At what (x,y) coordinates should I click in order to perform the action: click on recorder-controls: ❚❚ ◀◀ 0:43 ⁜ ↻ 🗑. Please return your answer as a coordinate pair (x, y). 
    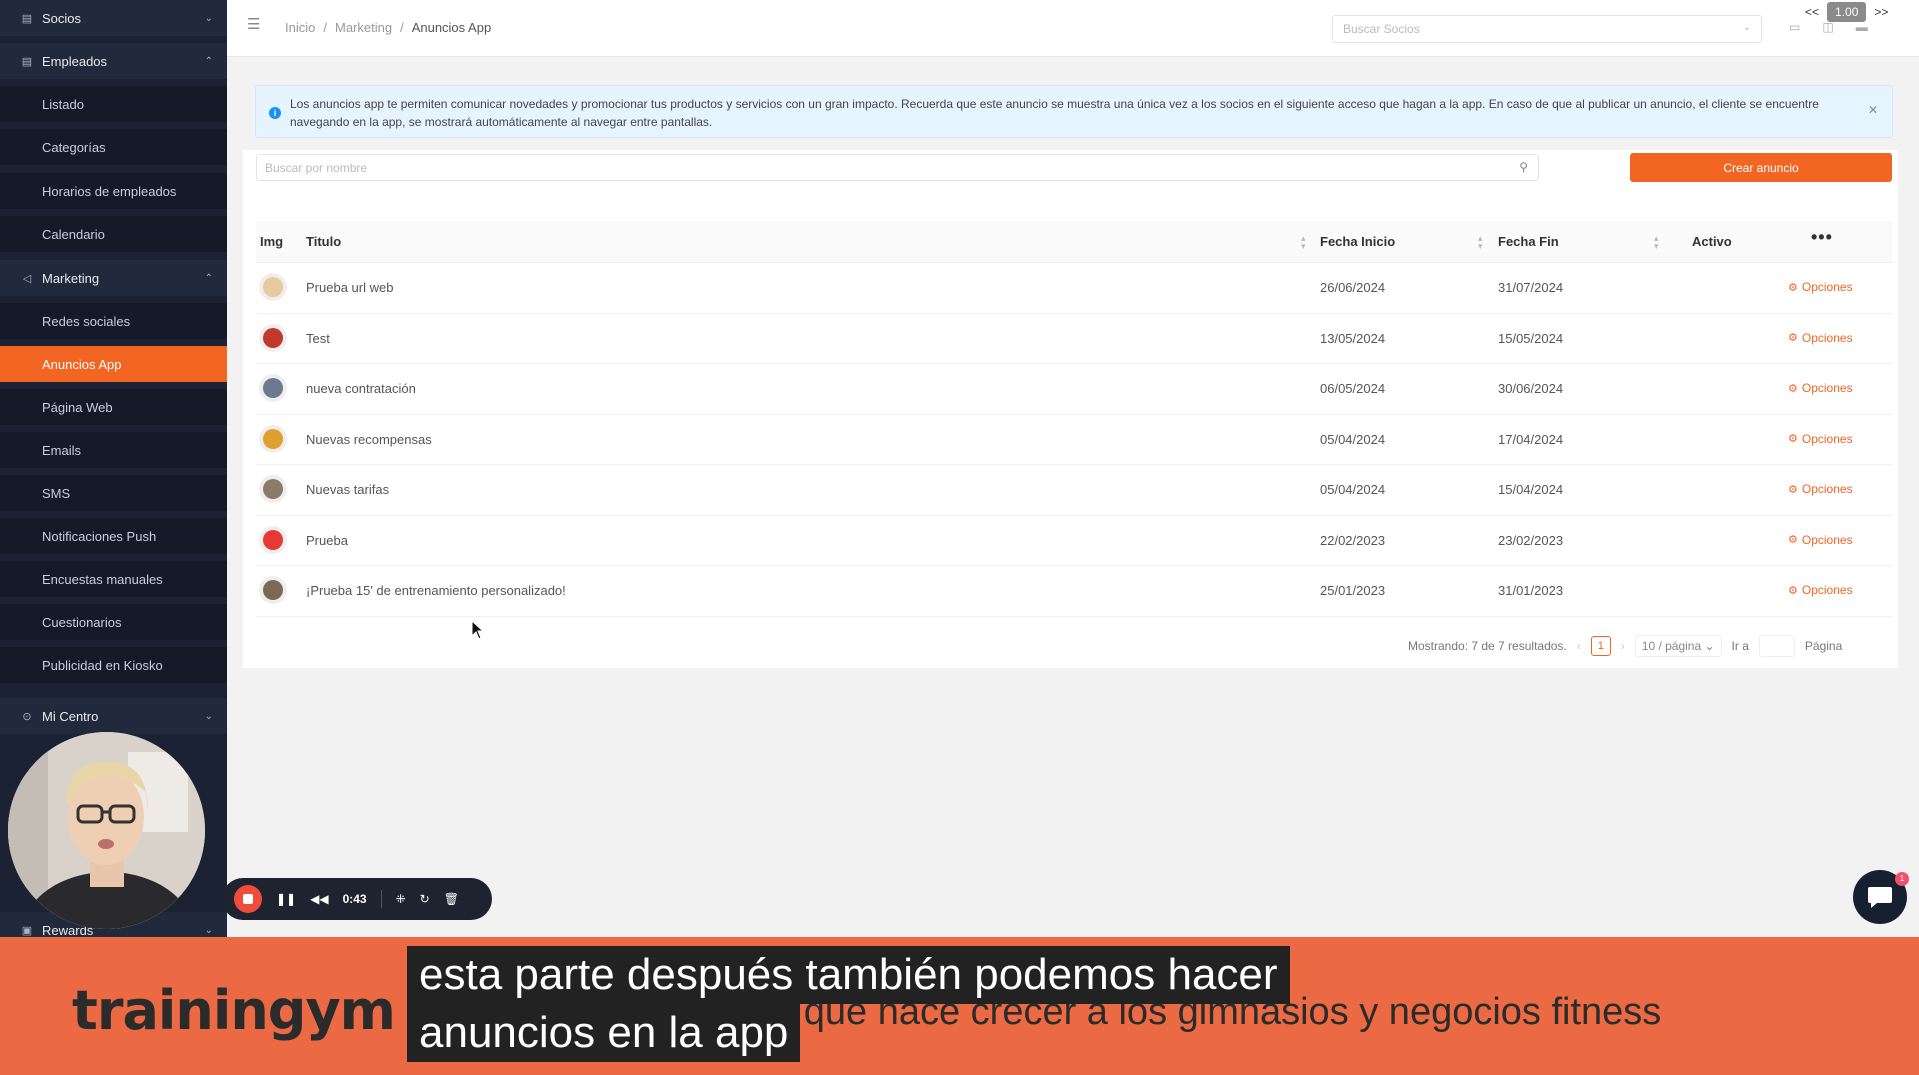
    Looking at the image, I should click on (357, 899).